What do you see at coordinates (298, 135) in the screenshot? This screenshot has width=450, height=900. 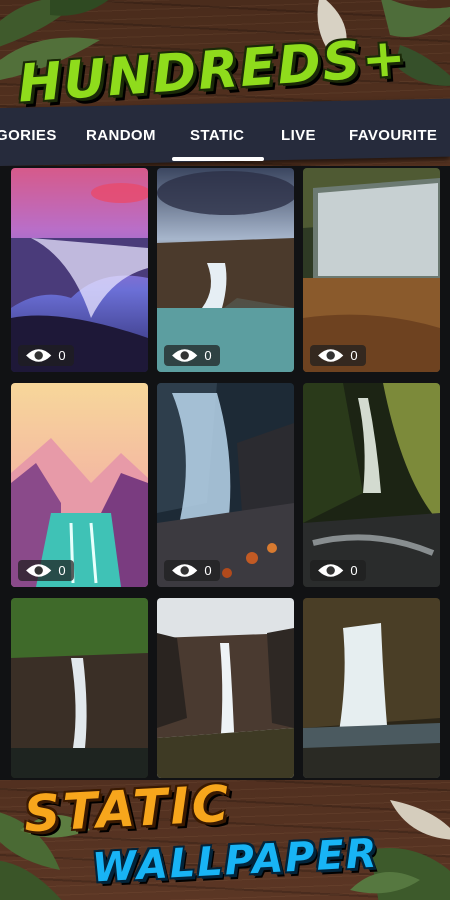 I see `tab-live: LIVE` at bounding box center [298, 135].